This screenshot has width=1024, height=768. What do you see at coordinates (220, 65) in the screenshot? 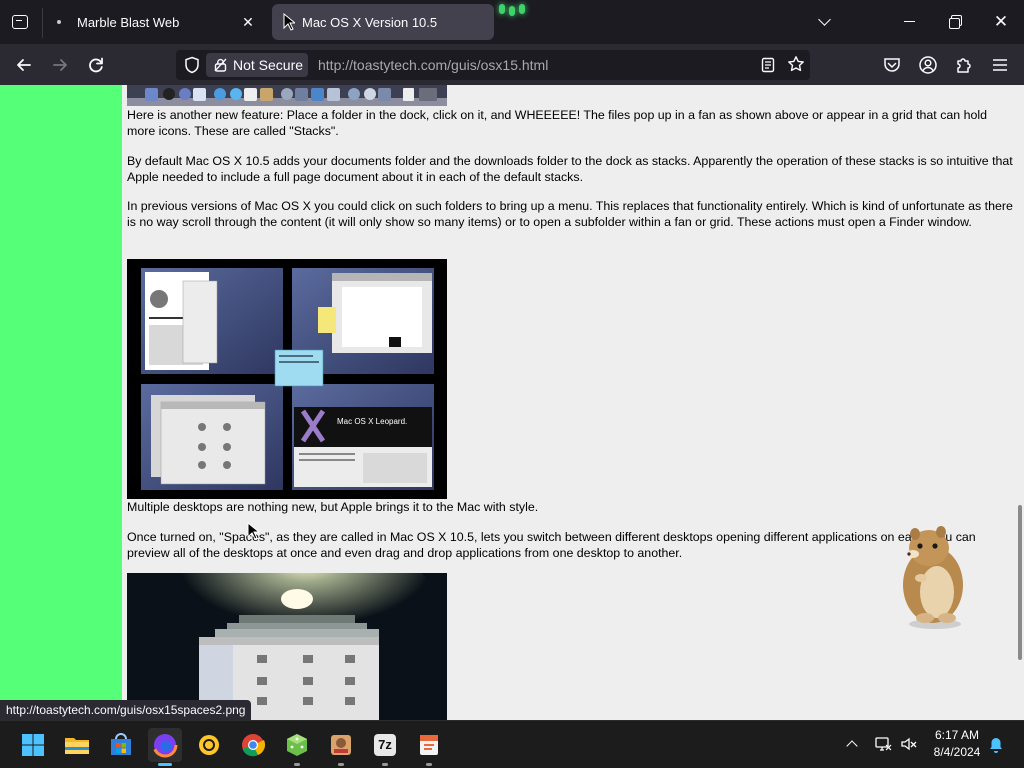
I see `insecure-lock-icon` at bounding box center [220, 65].